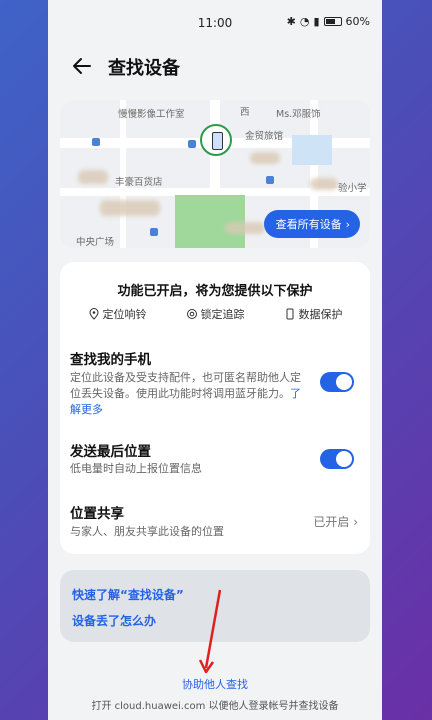 The width and height of the screenshot is (432, 720). What do you see at coordinates (320, 314) in the screenshot?
I see `feature-label: 数据保护` at bounding box center [320, 314].